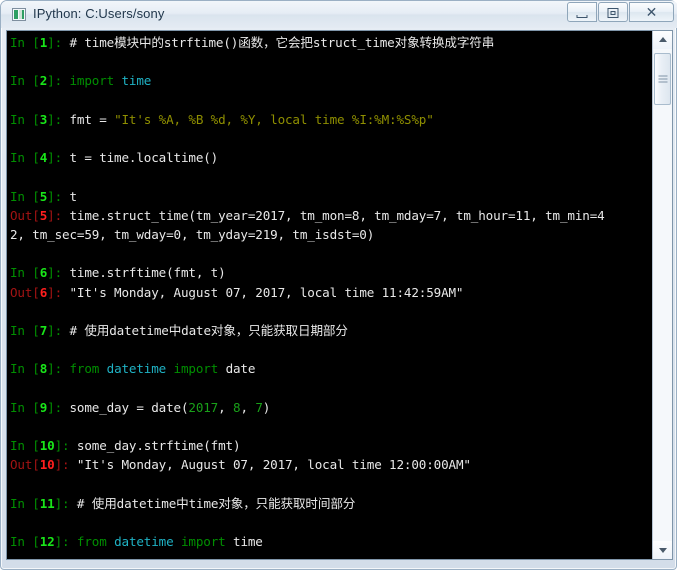  I want to click on console-text: 模块中的, so click(139, 42).